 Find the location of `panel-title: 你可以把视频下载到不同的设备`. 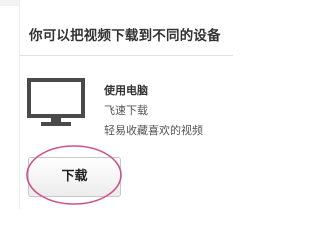

panel-title: 你可以把视频下载到不同的设备 is located at coordinates (125, 36).